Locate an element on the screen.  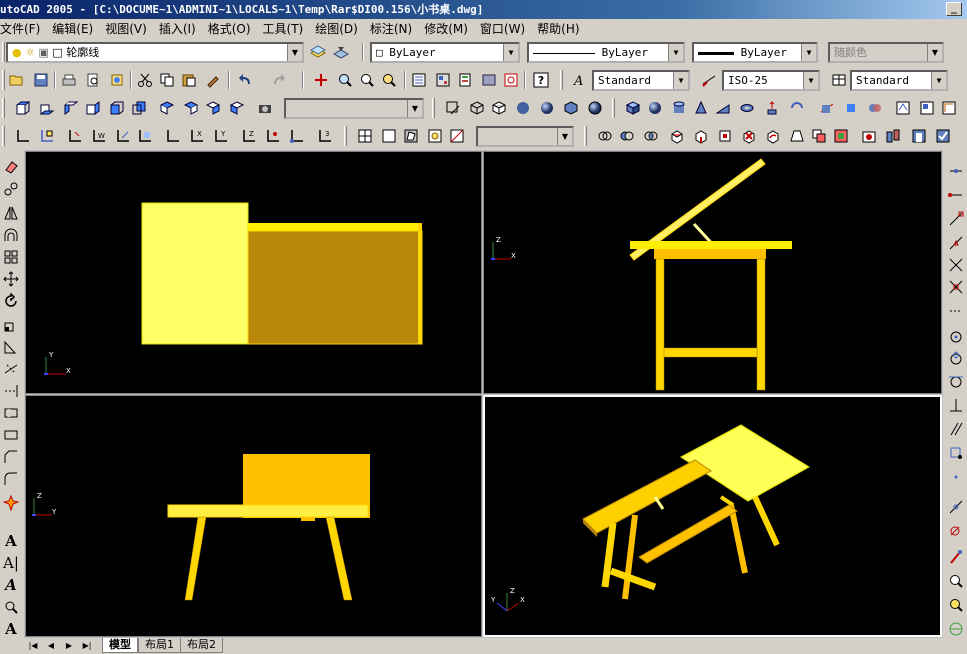
extrude-faces-icon is located at coordinates (677, 136).